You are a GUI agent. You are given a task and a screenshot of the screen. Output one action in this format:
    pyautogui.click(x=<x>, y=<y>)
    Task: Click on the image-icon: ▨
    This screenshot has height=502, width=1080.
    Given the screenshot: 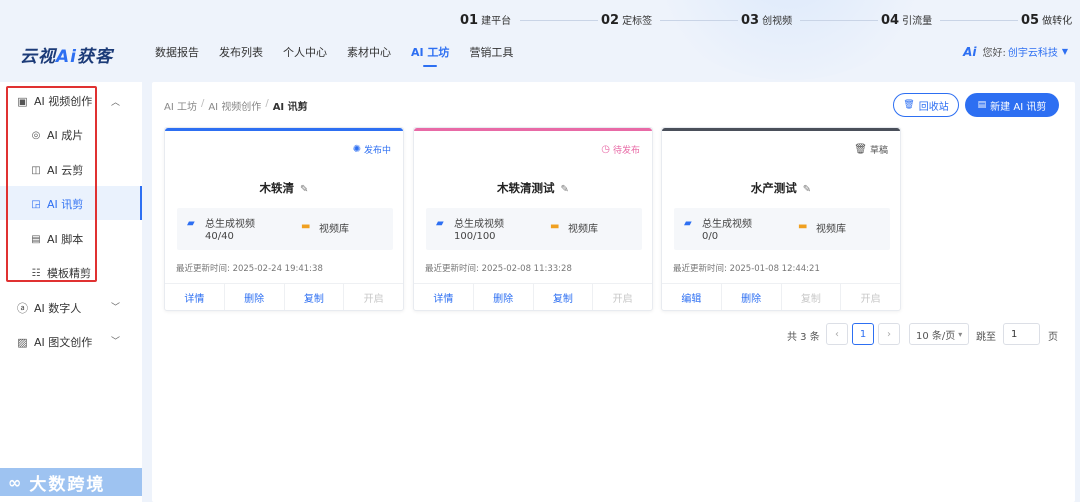 What is the action you would take?
    pyautogui.click(x=22, y=342)
    